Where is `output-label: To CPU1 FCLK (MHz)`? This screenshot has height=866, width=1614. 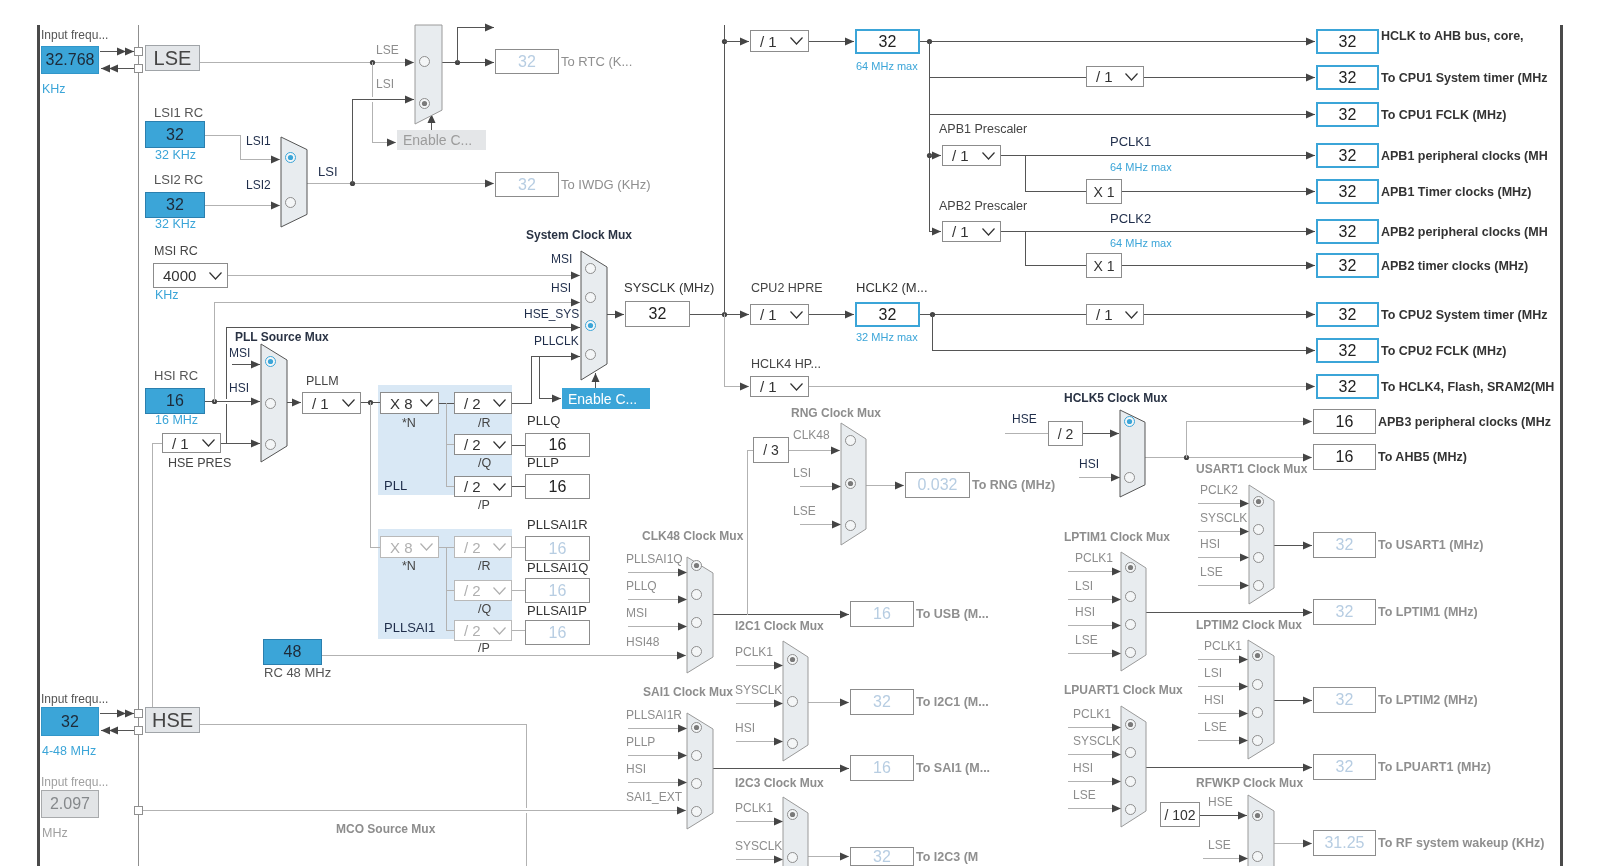 output-label: To CPU1 FCLK (MHz) is located at coordinates (1444, 114).